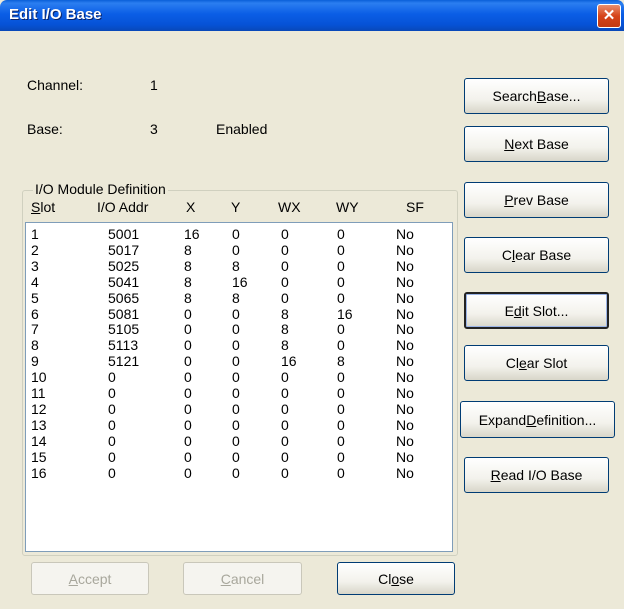 Image resolution: width=624 pixels, height=609 pixels. What do you see at coordinates (39, 424) in the screenshot?
I see `cell-slot: 13` at bounding box center [39, 424].